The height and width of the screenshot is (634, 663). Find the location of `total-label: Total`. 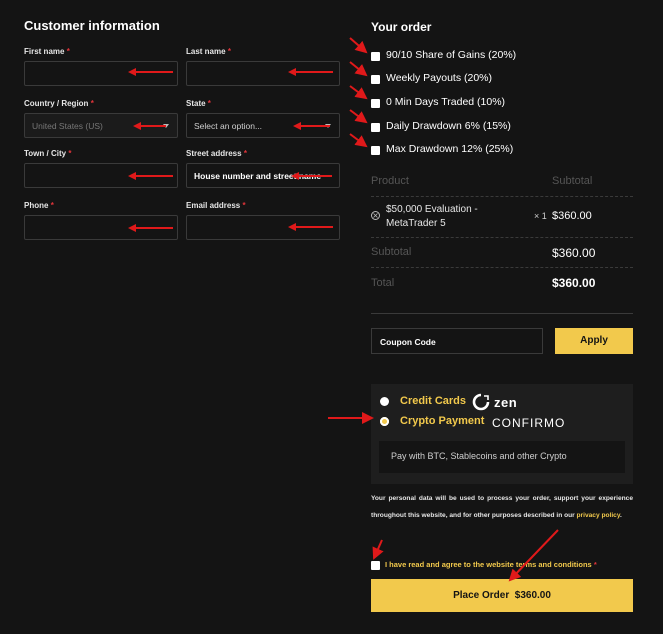

total-label: Total is located at coordinates (383, 283).